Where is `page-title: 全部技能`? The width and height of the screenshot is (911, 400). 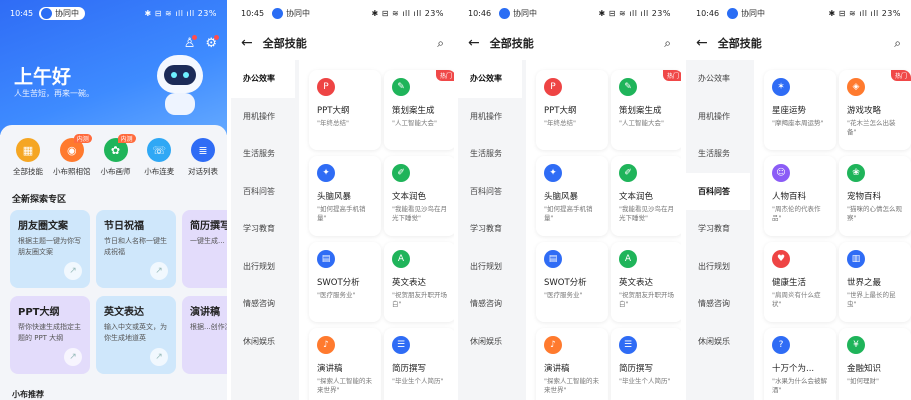 page-title: 全部技能 is located at coordinates (739, 43).